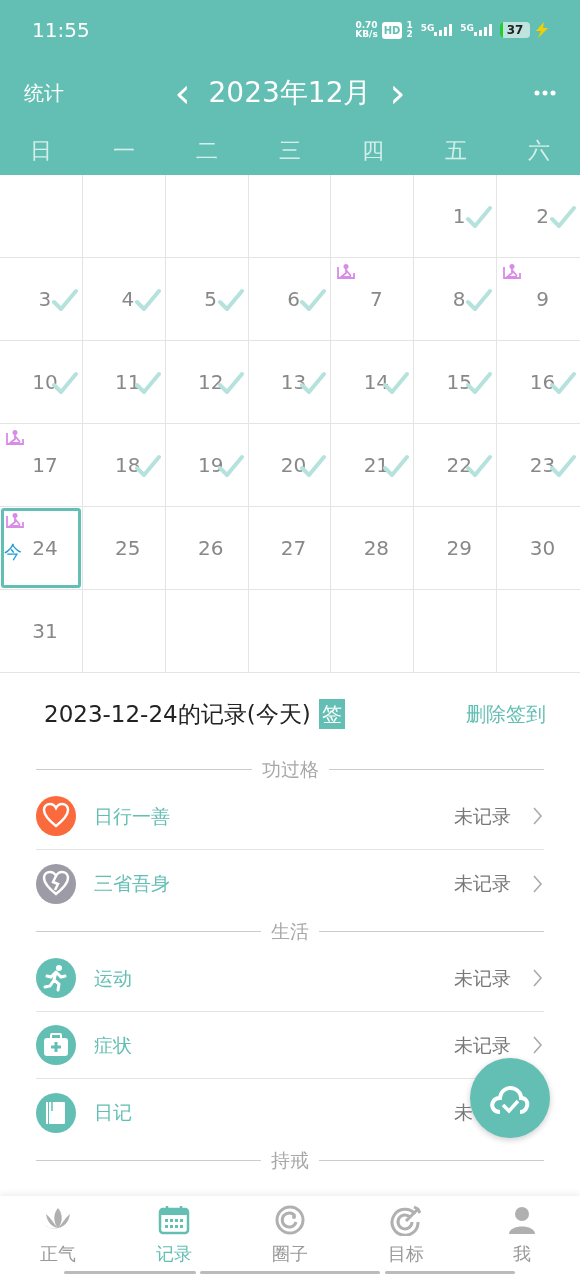 Image resolution: width=580 pixels, height=1276 pixels. I want to click on network-speed: 0.70, so click(366, 25).